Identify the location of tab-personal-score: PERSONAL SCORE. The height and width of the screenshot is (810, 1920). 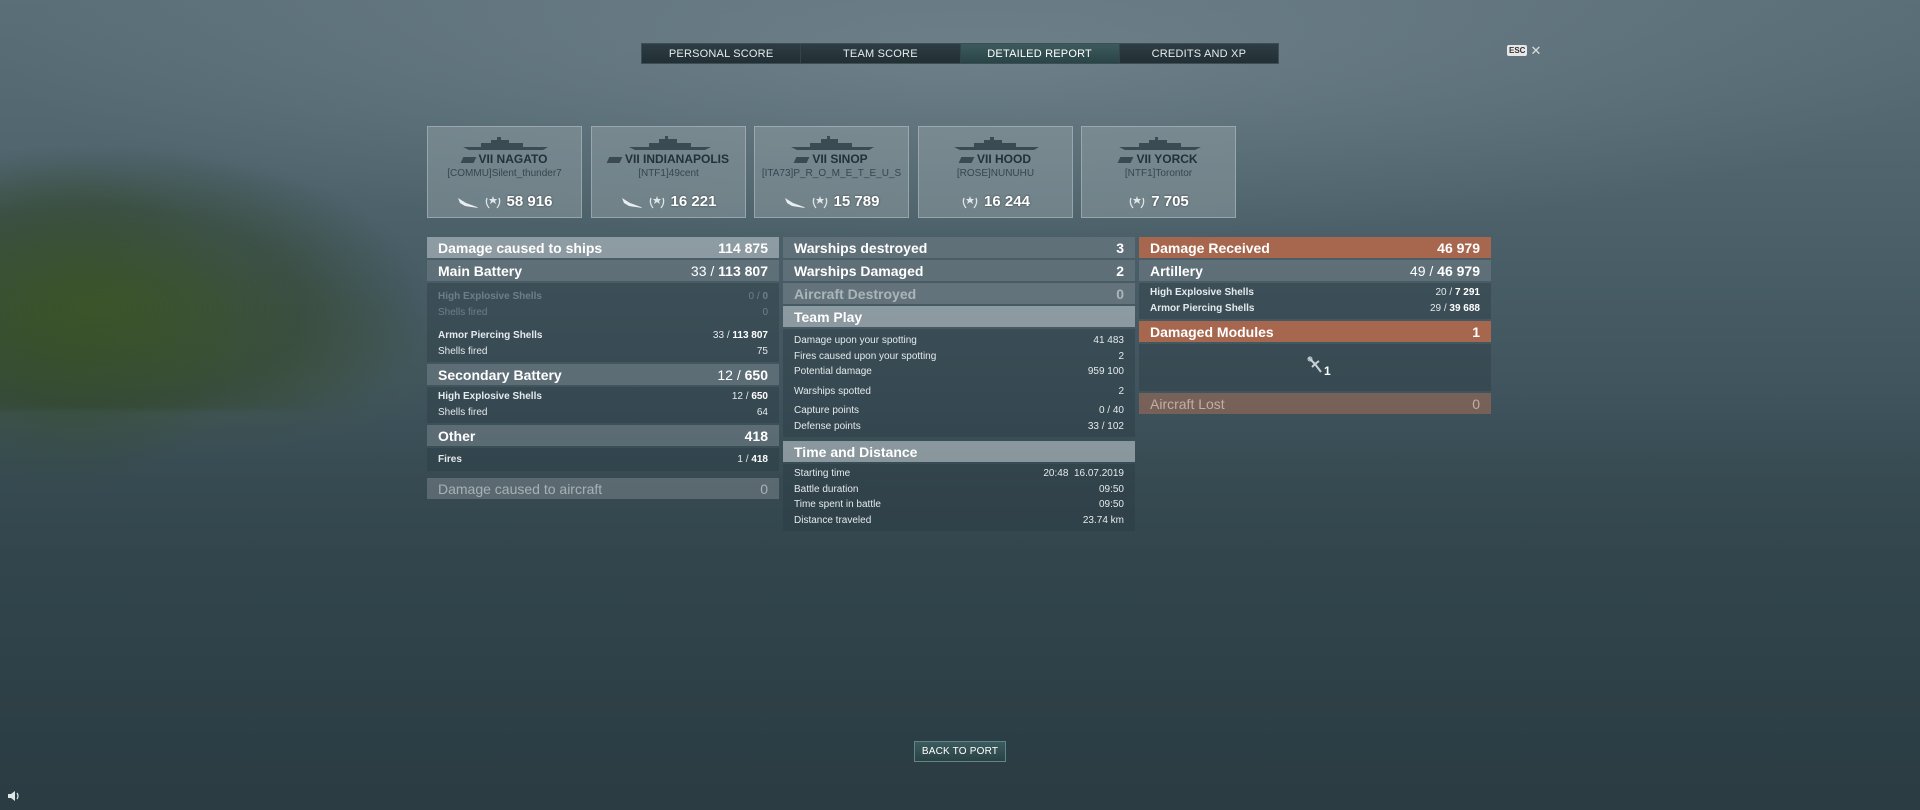
(722, 53).